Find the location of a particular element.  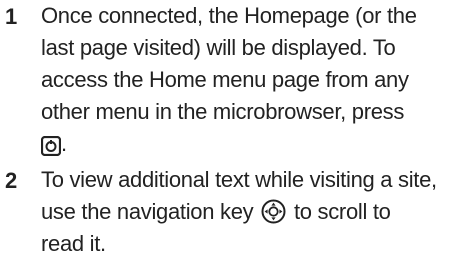

step-text-line: . is located at coordinates (250, 144).